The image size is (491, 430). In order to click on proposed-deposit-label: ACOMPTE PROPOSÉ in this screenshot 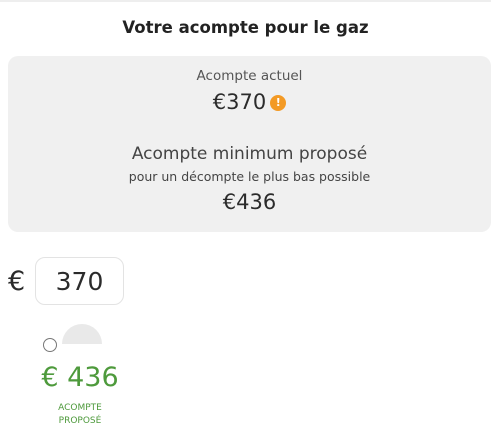, I will do `click(80, 415)`.